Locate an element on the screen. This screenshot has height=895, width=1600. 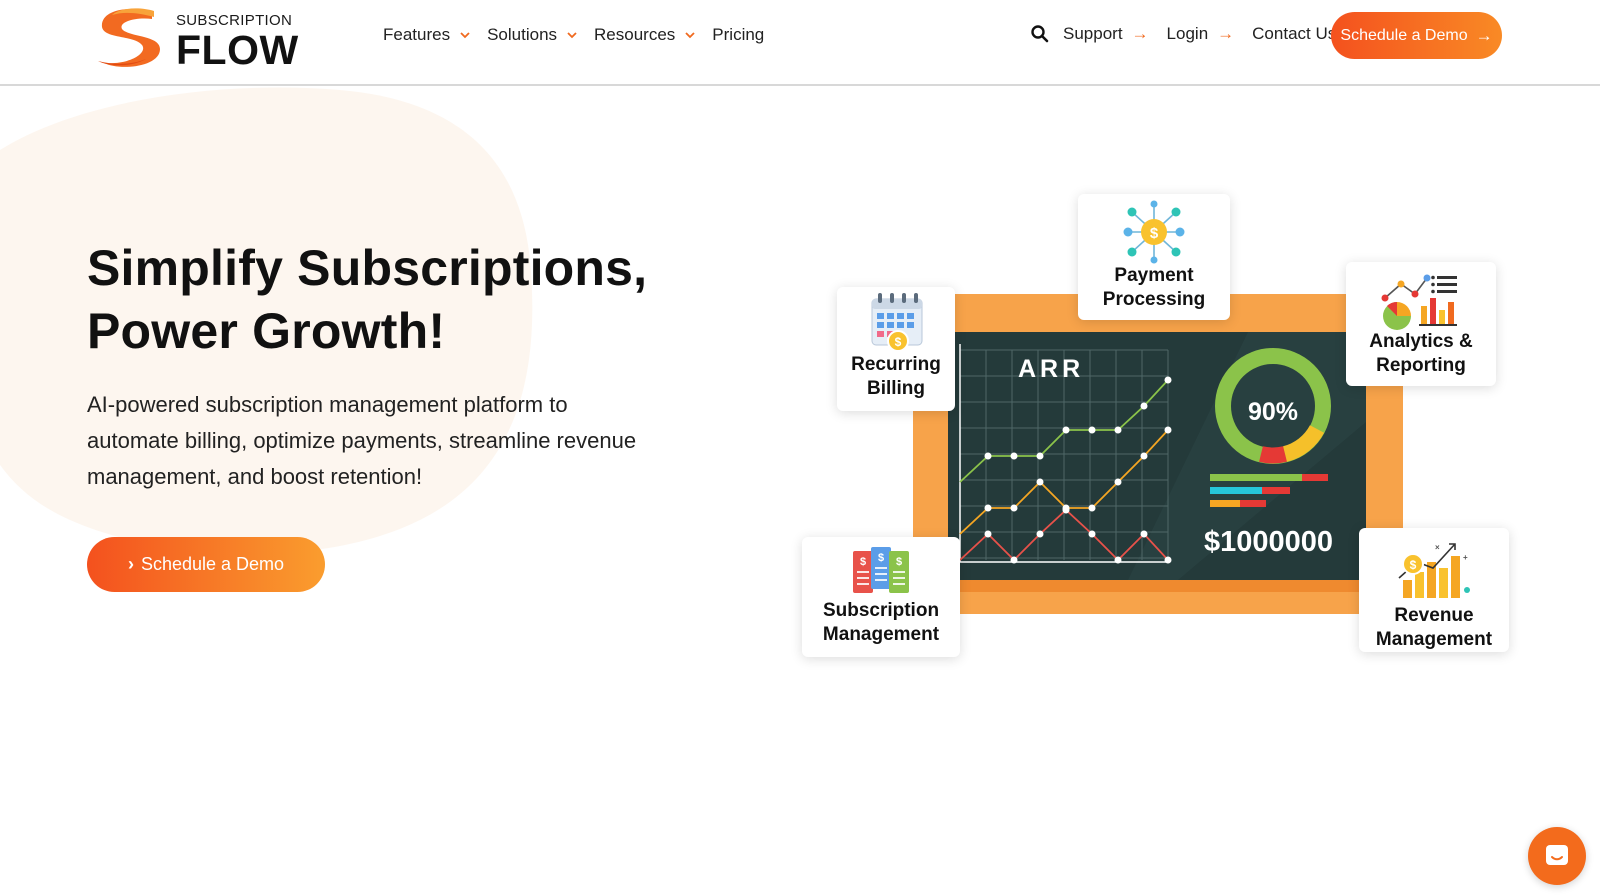
hero-subtext-line3: management, and boost retention! is located at coordinates (255, 476).